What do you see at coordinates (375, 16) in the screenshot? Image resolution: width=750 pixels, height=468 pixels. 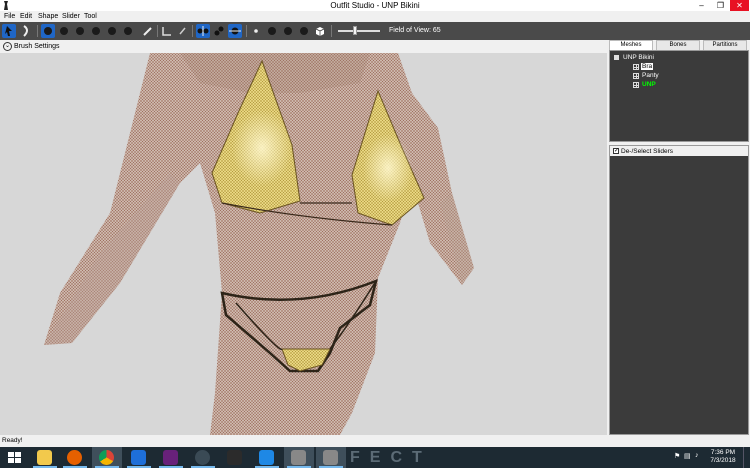 I see `menu-bar: File Edit Shape Slider Tool` at bounding box center [375, 16].